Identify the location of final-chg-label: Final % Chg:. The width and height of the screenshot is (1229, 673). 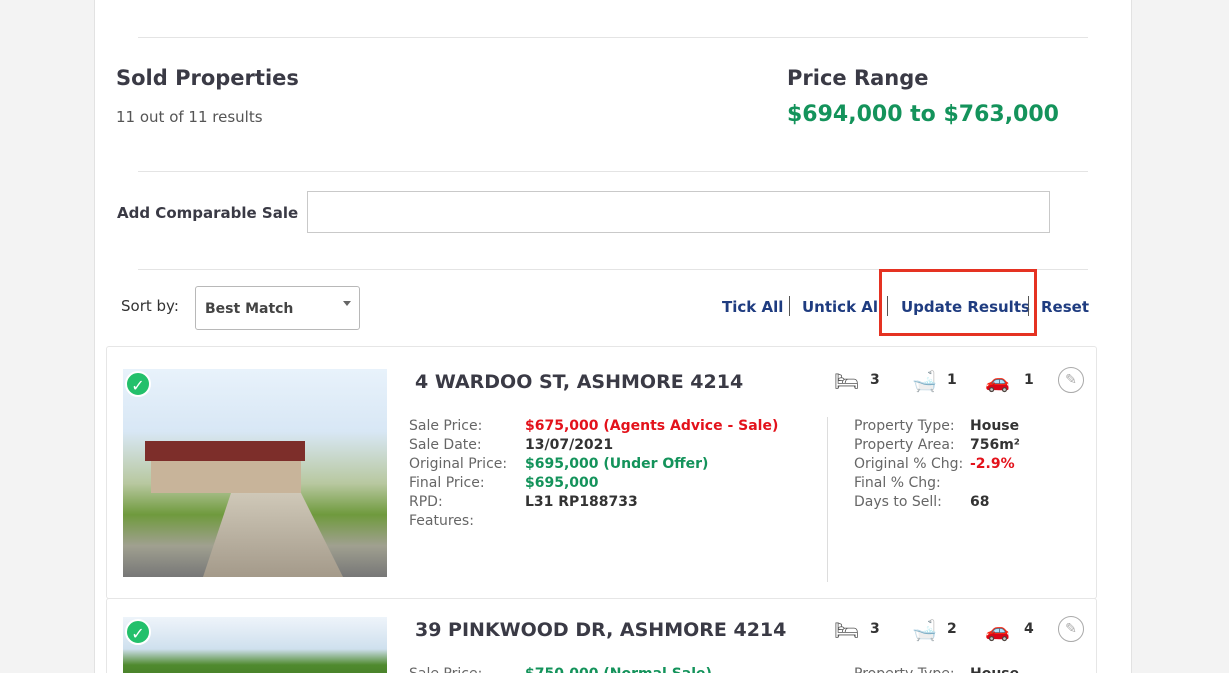
(897, 483).